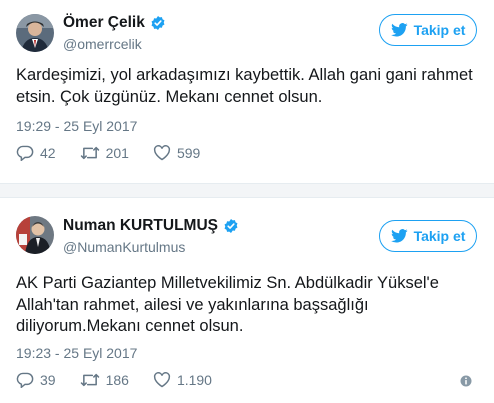 The height and width of the screenshot is (403, 494). I want to click on like-count: 1.190, so click(194, 380).